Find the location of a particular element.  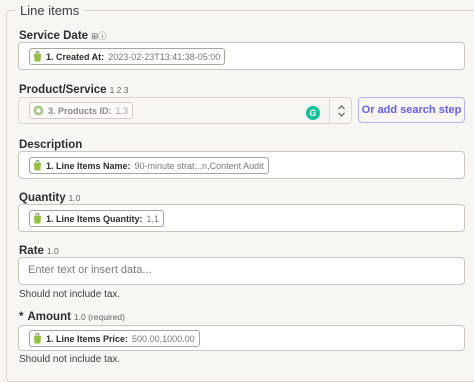

service-date-meta: ⊞ⓘ is located at coordinates (99, 36).